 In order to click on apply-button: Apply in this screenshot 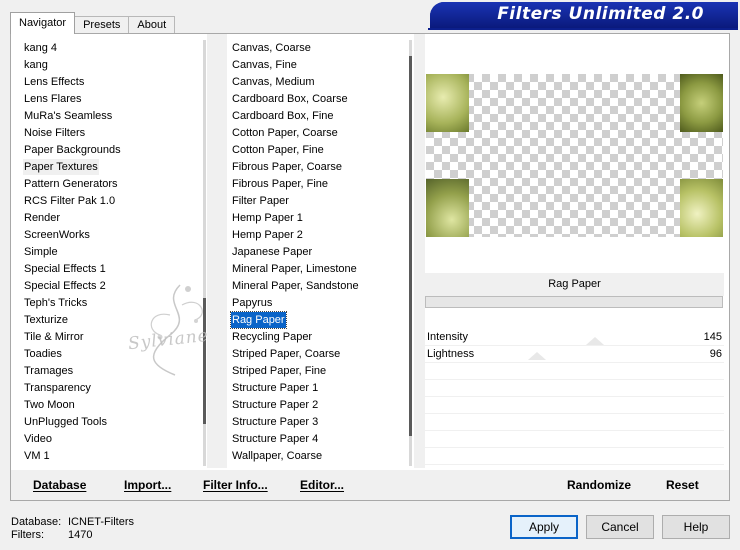, I will do `click(544, 527)`.